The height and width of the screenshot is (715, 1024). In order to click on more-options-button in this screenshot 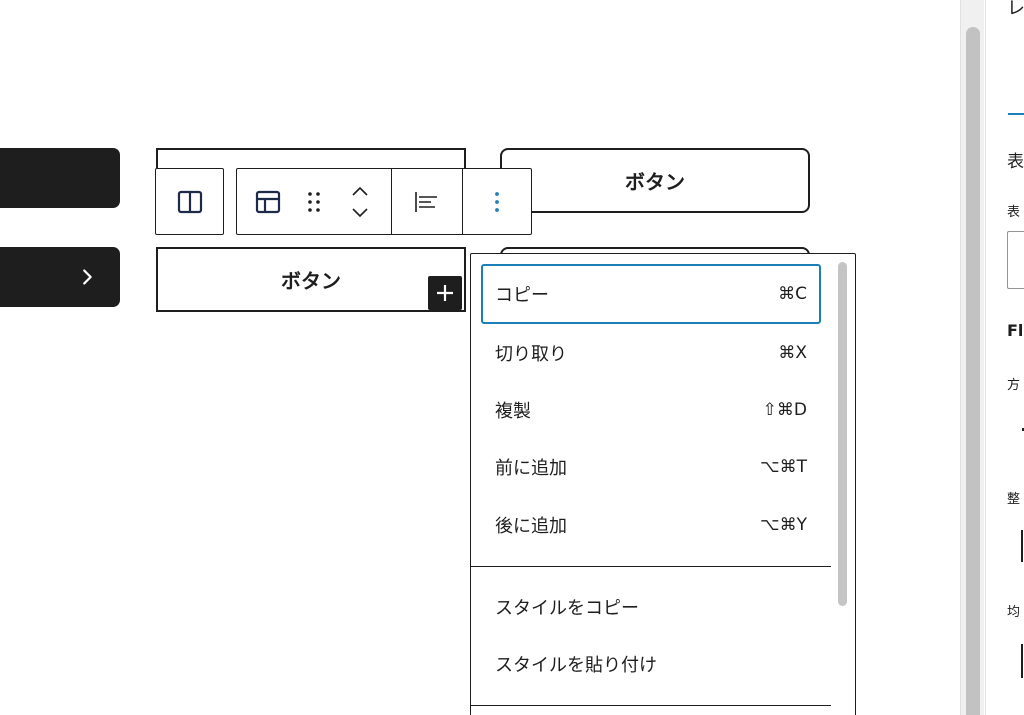, I will do `click(497, 201)`.